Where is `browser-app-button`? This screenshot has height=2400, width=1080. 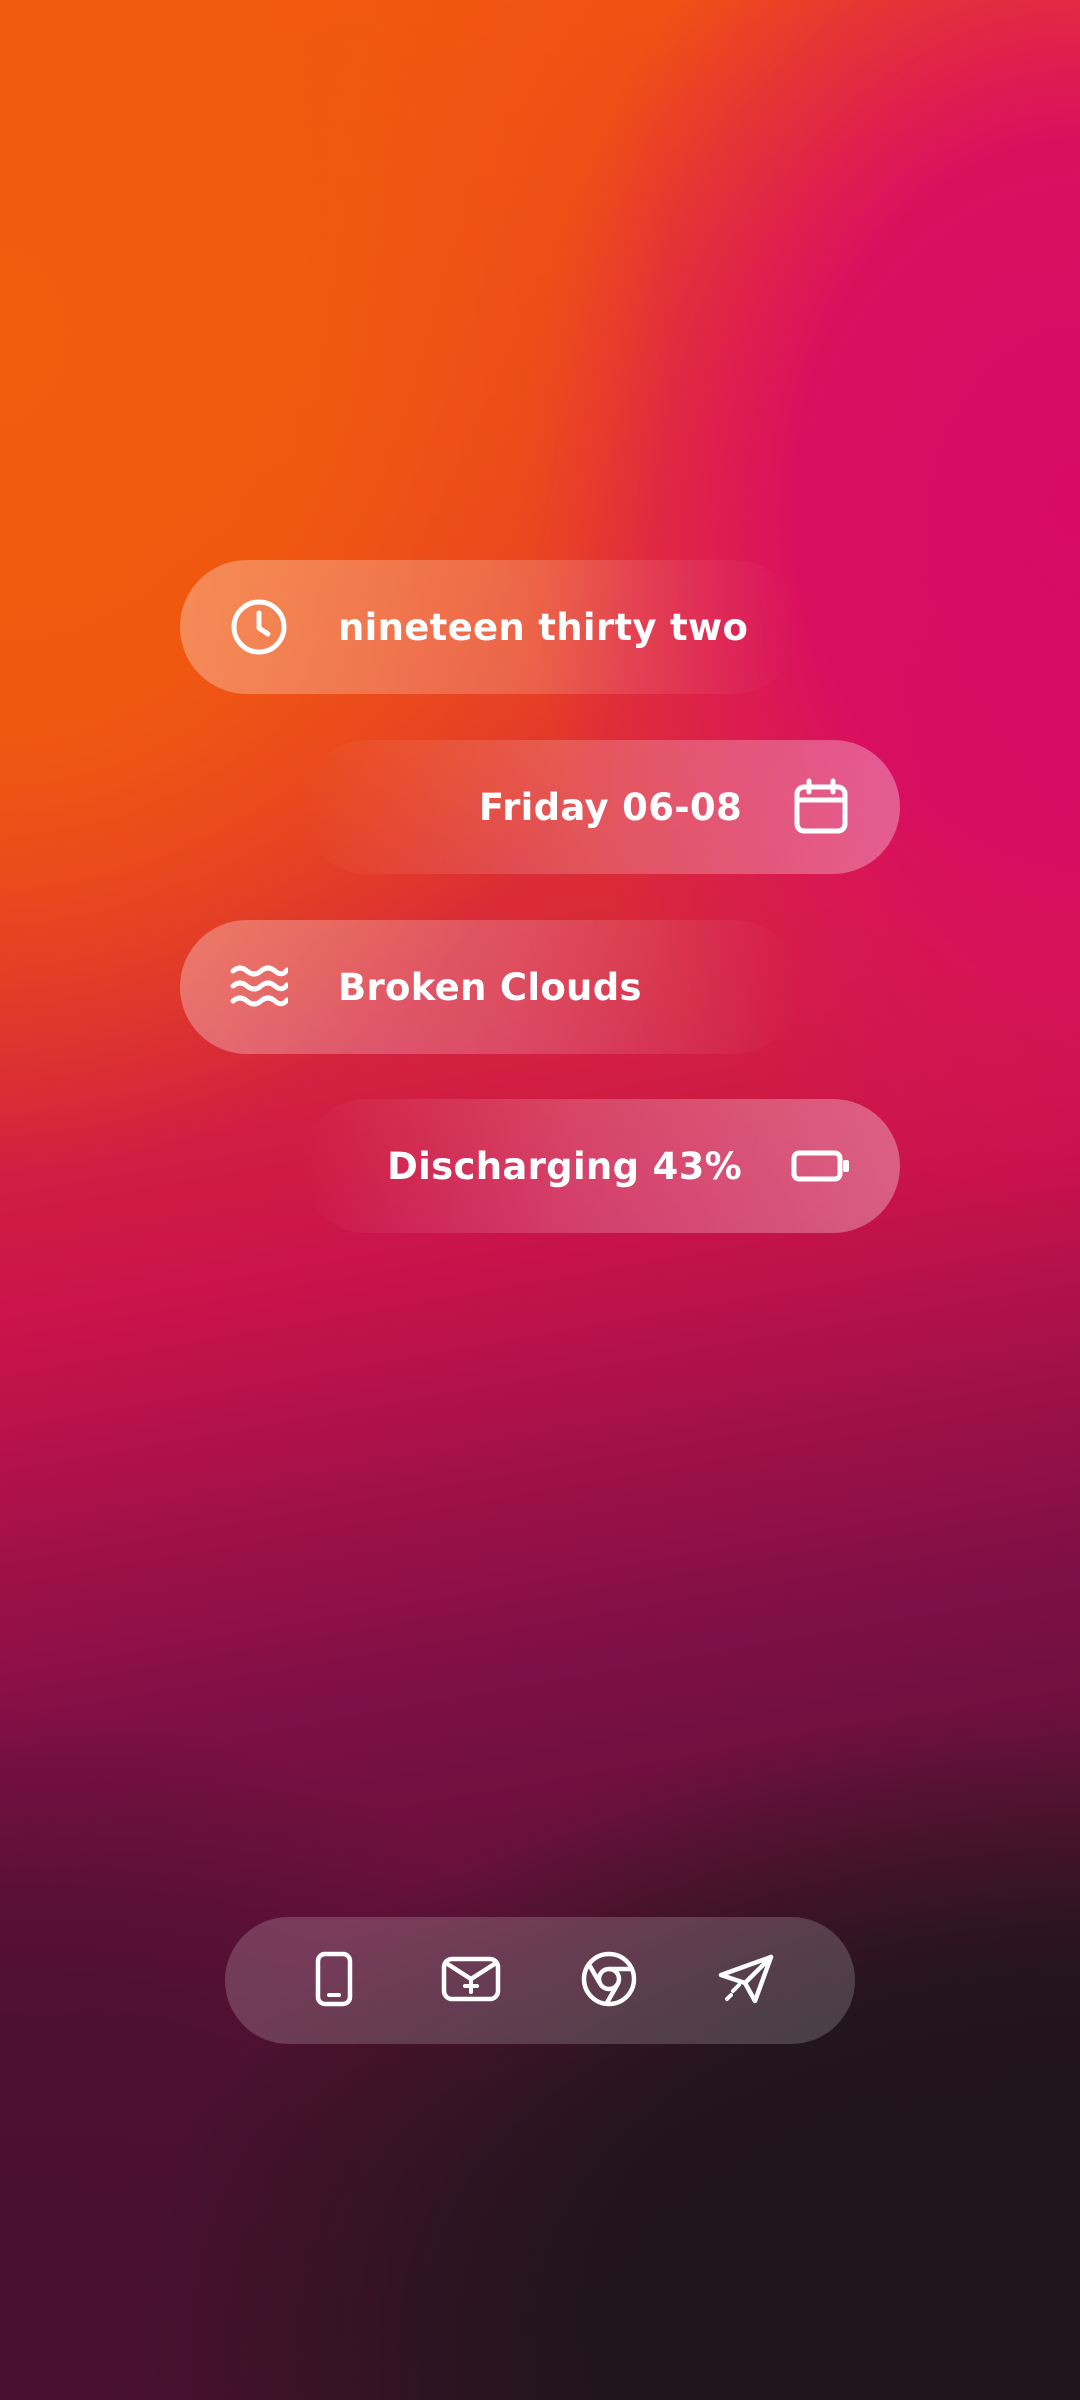 browser-app-button is located at coordinates (609, 1981).